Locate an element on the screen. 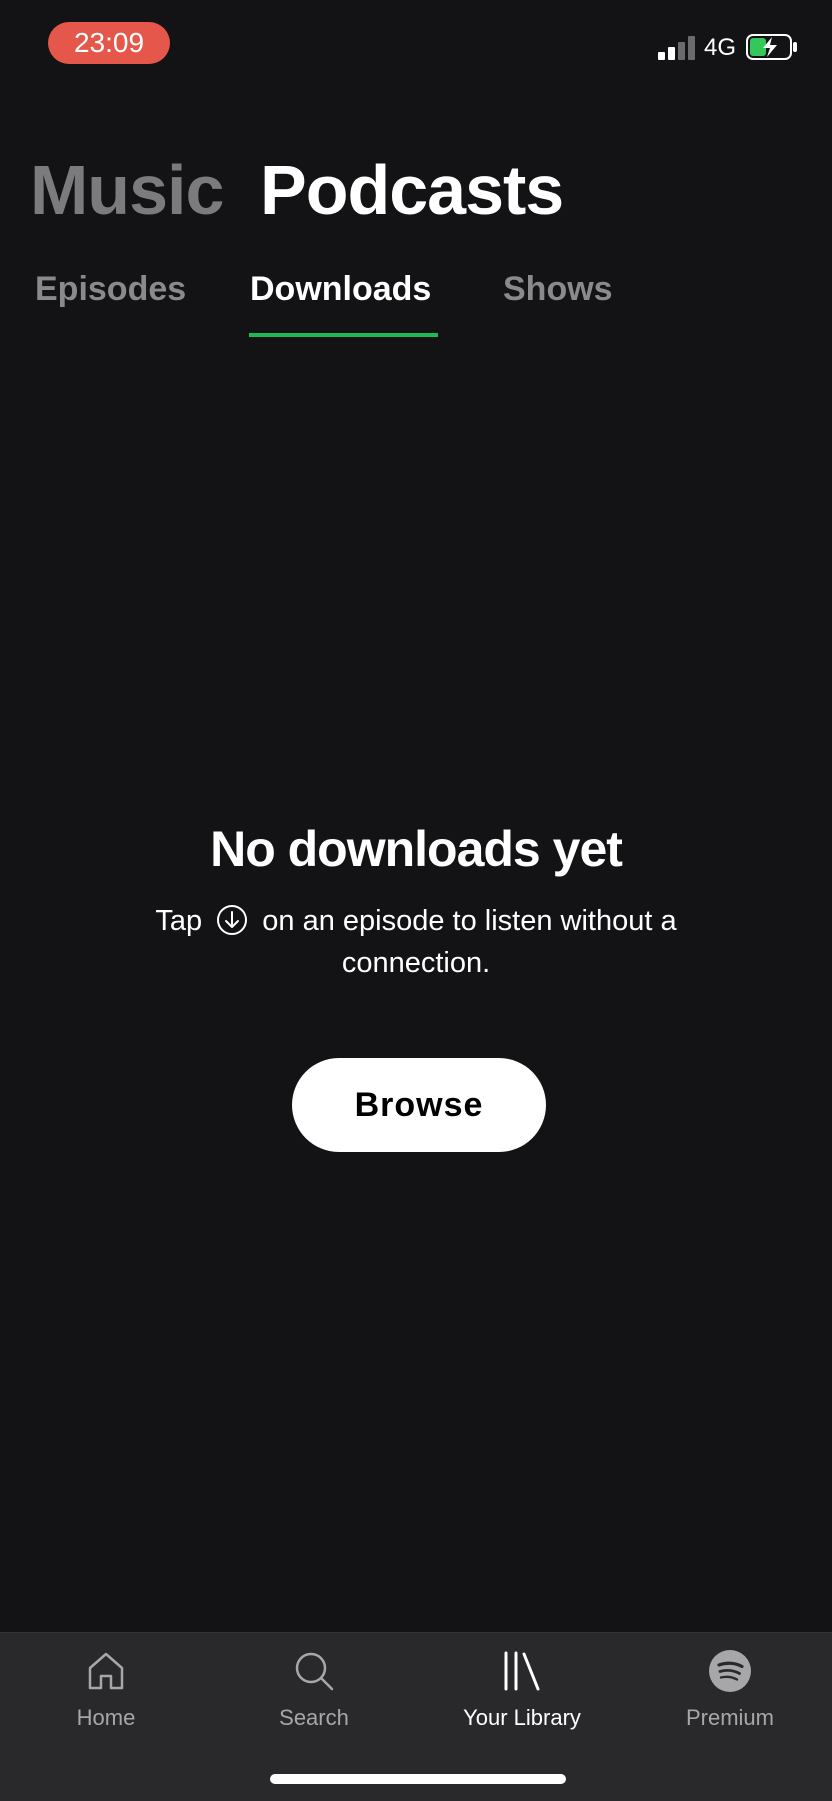  empty-desc-before: Tap is located at coordinates (179, 921).